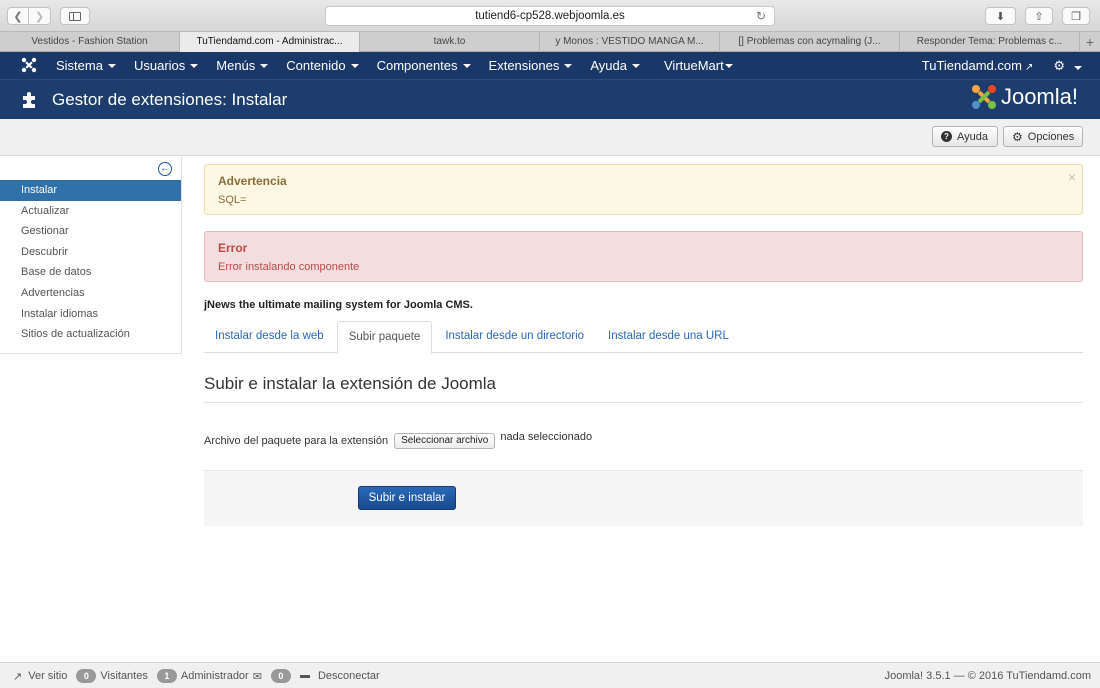 The height and width of the screenshot is (688, 1100). What do you see at coordinates (971, 65) in the screenshot?
I see `site-link-label: TuTiendamd.com` at bounding box center [971, 65].